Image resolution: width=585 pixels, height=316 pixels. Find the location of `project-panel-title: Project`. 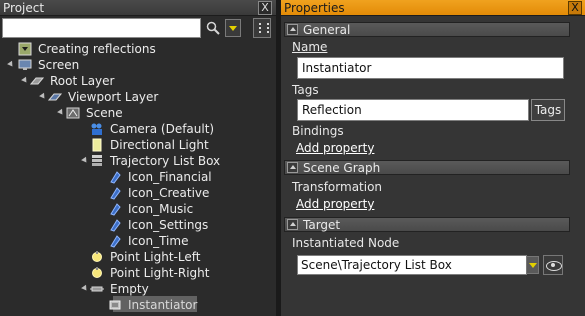

project-panel-title: Project is located at coordinates (24, 7).